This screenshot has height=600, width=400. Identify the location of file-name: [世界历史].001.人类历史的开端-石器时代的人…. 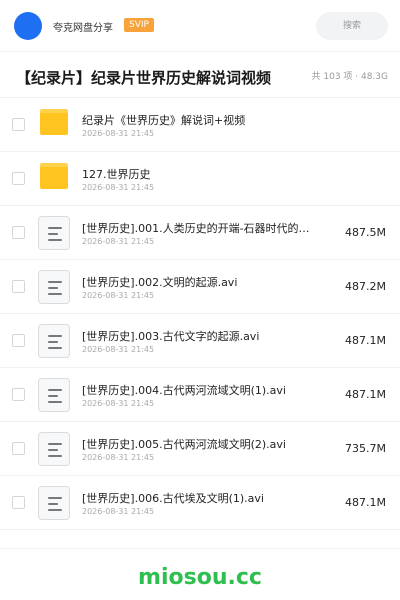
(201, 228).